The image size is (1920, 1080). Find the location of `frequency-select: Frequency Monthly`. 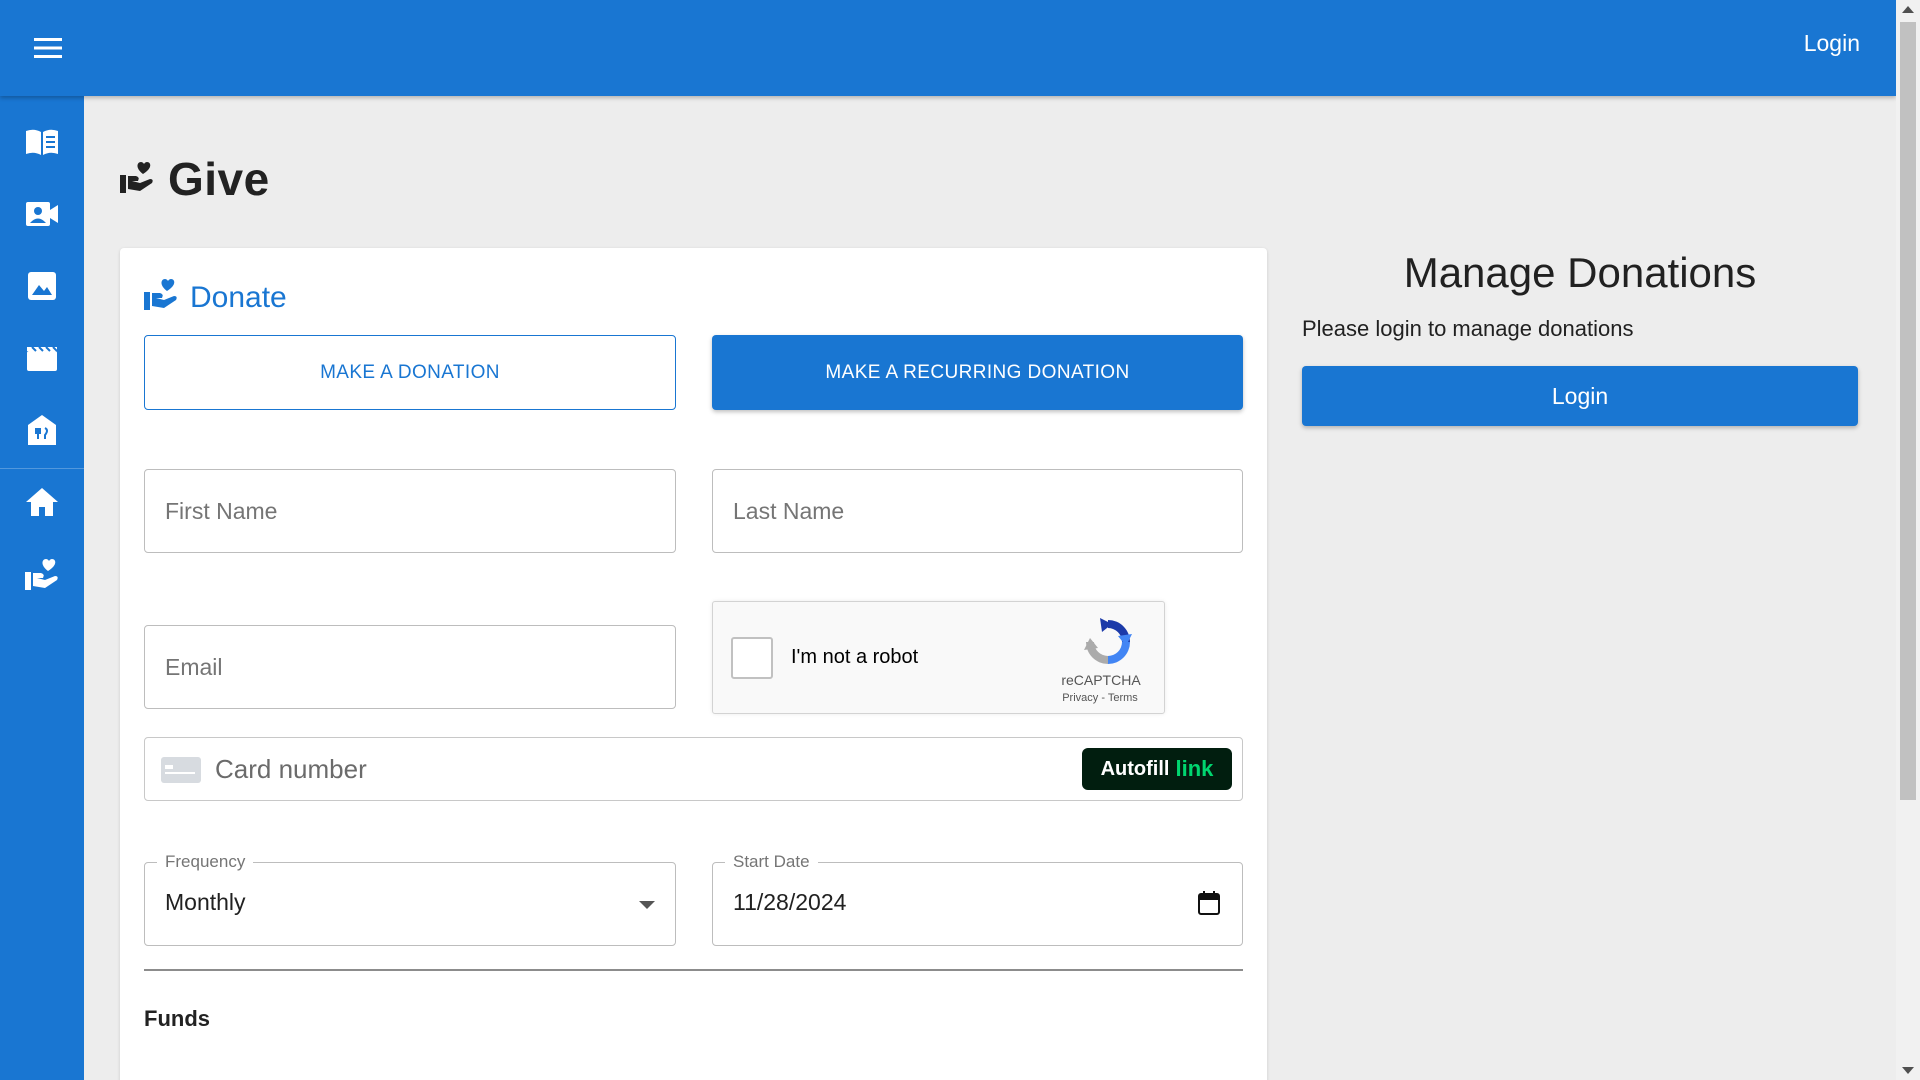

frequency-select: Frequency Monthly is located at coordinates (410, 899).